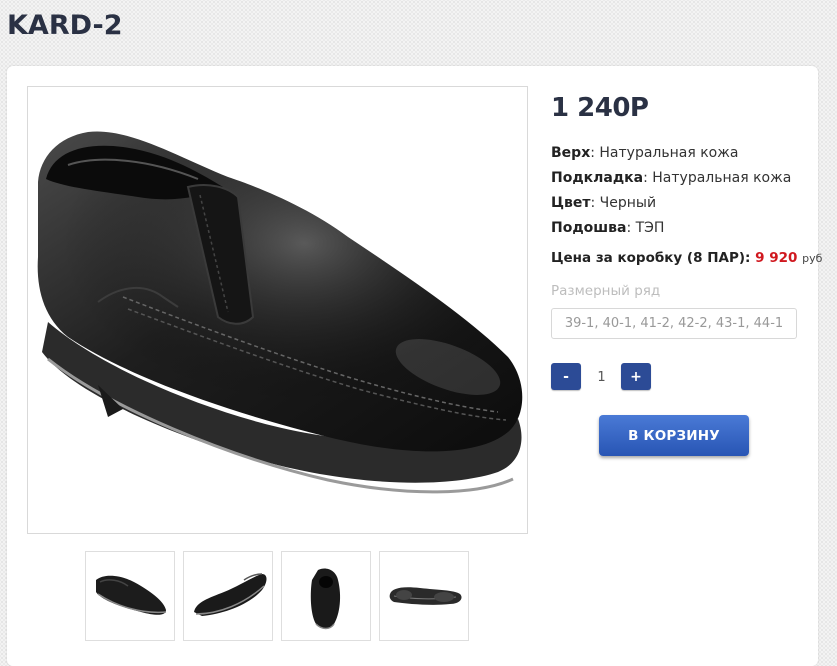 Image resolution: width=837 pixels, height=666 pixels. I want to click on spec-sole: Подошва: ТЭП, so click(608, 228).